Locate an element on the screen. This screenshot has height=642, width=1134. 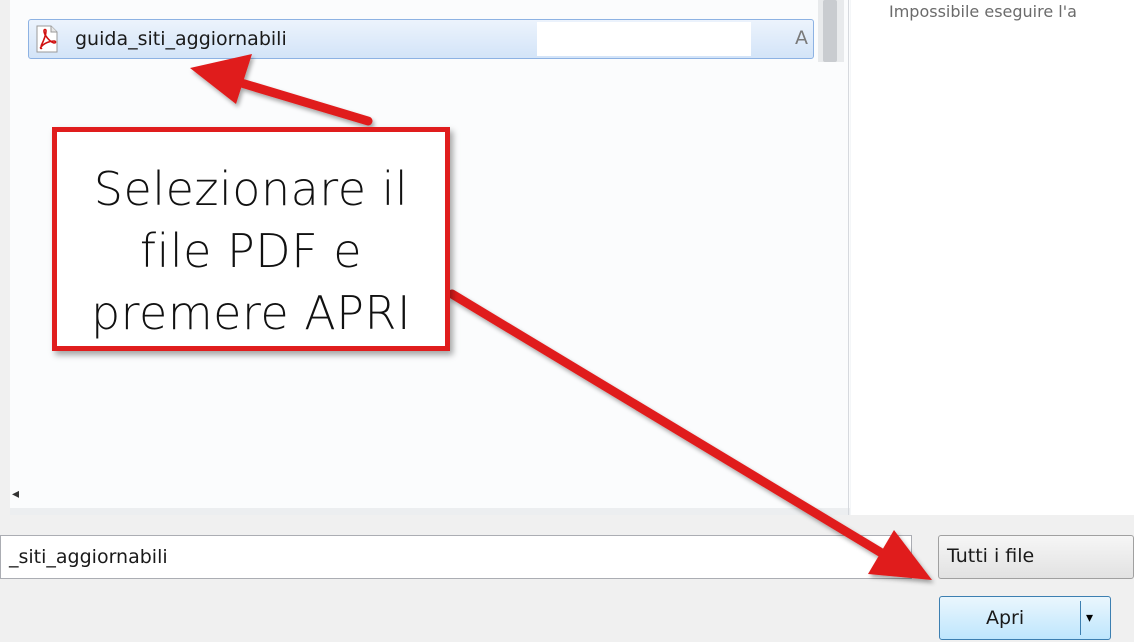
annotation-line-1: Selezionare il is located at coordinates (251, 189).